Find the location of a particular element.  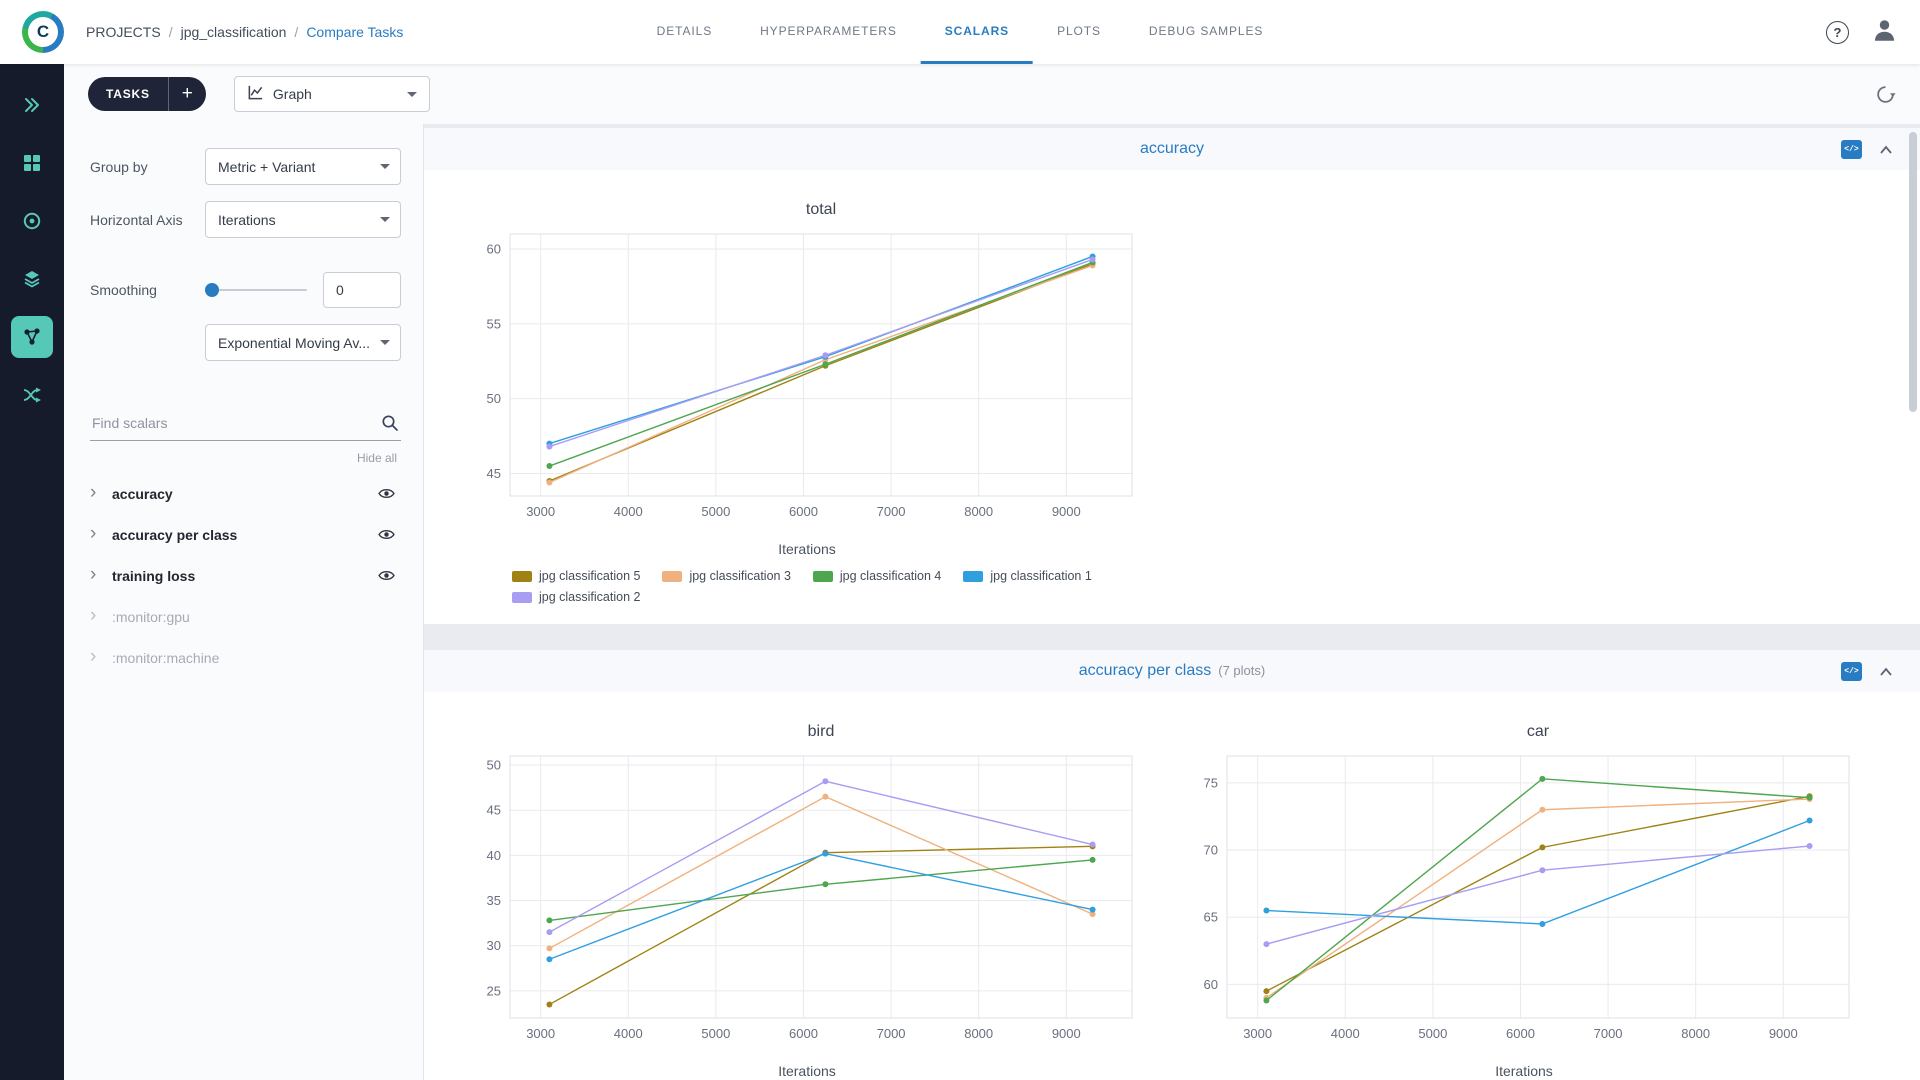

plot-canvas: car 3000 4000 5000 6000 7000 8000 9000 60 65 70 75 is located at coordinates (1529, 886).